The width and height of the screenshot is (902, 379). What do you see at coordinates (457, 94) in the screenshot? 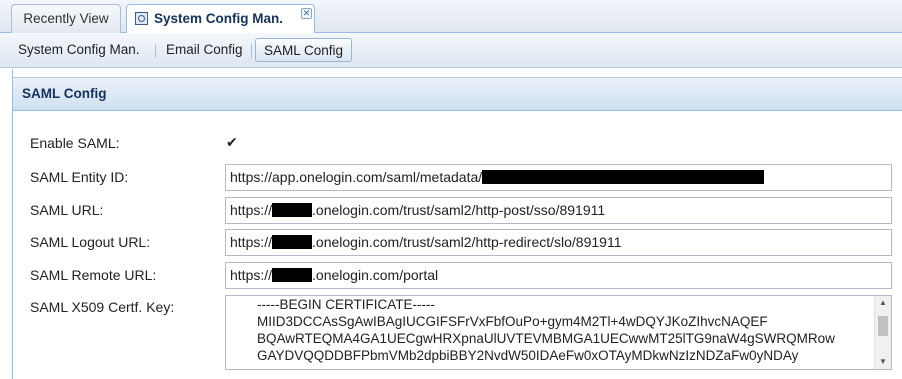
I see `panel-header: SAML Config` at bounding box center [457, 94].